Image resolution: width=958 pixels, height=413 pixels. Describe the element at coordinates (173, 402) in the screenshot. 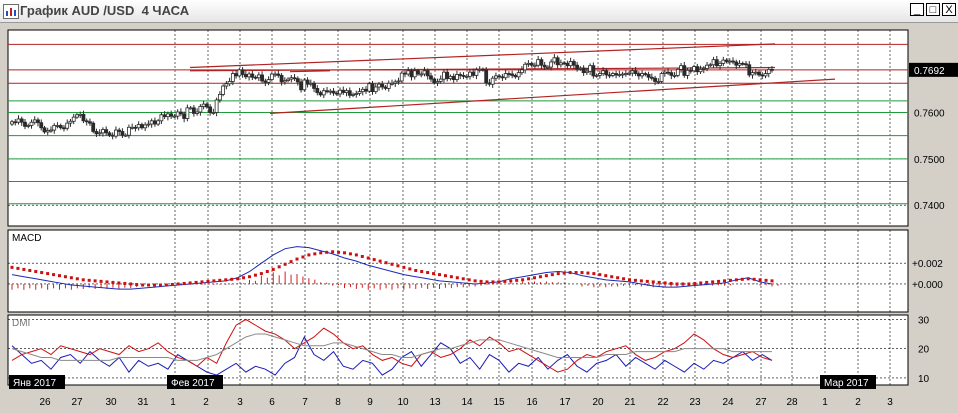

I see `date-axis-label: 1` at that location.